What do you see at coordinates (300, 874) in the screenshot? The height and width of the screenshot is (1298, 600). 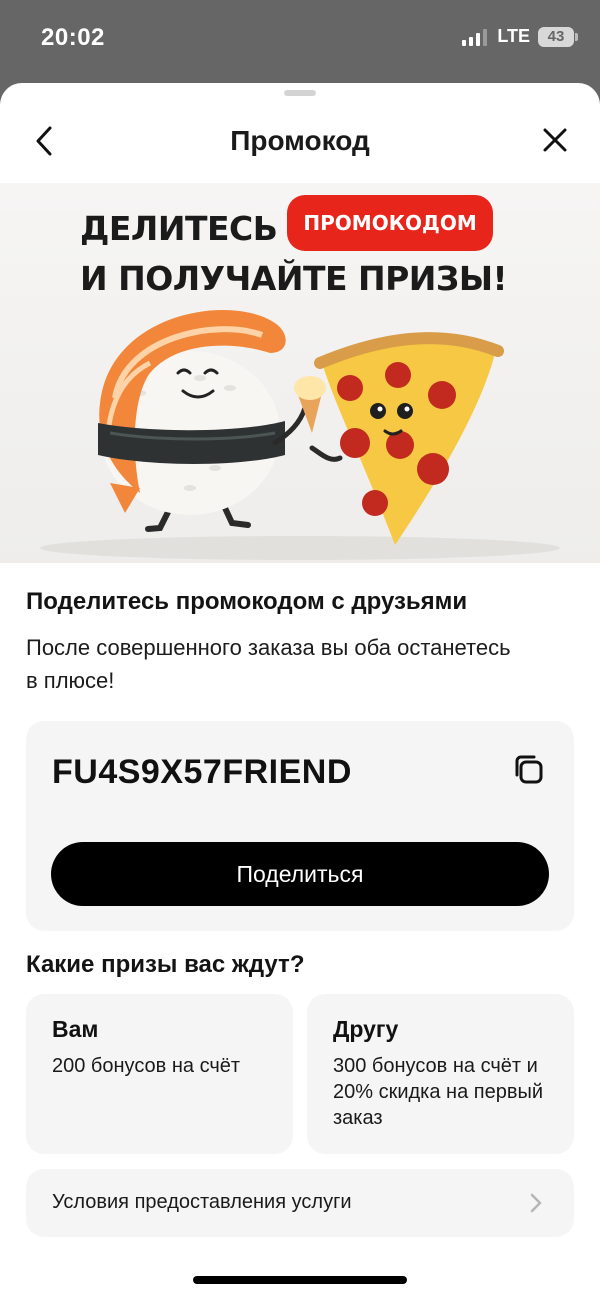 I see `share-button: Поделиться` at bounding box center [300, 874].